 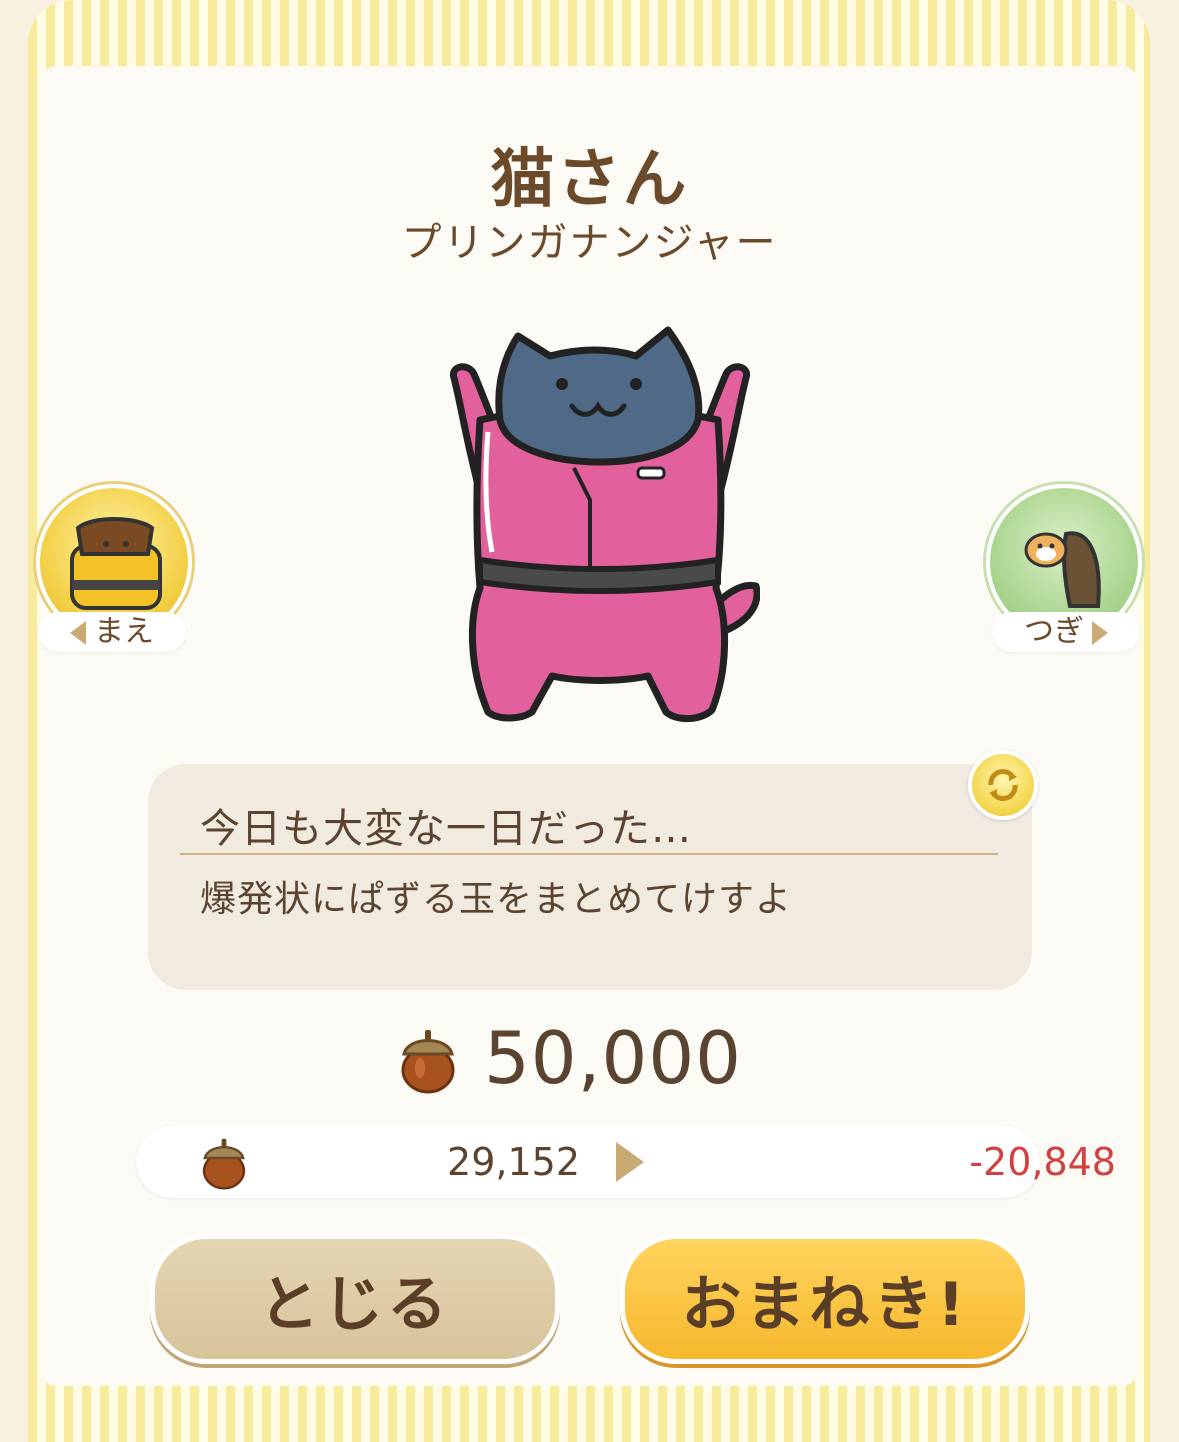 What do you see at coordinates (613, 1058) in the screenshot?
I see `price-value: 50,000` at bounding box center [613, 1058].